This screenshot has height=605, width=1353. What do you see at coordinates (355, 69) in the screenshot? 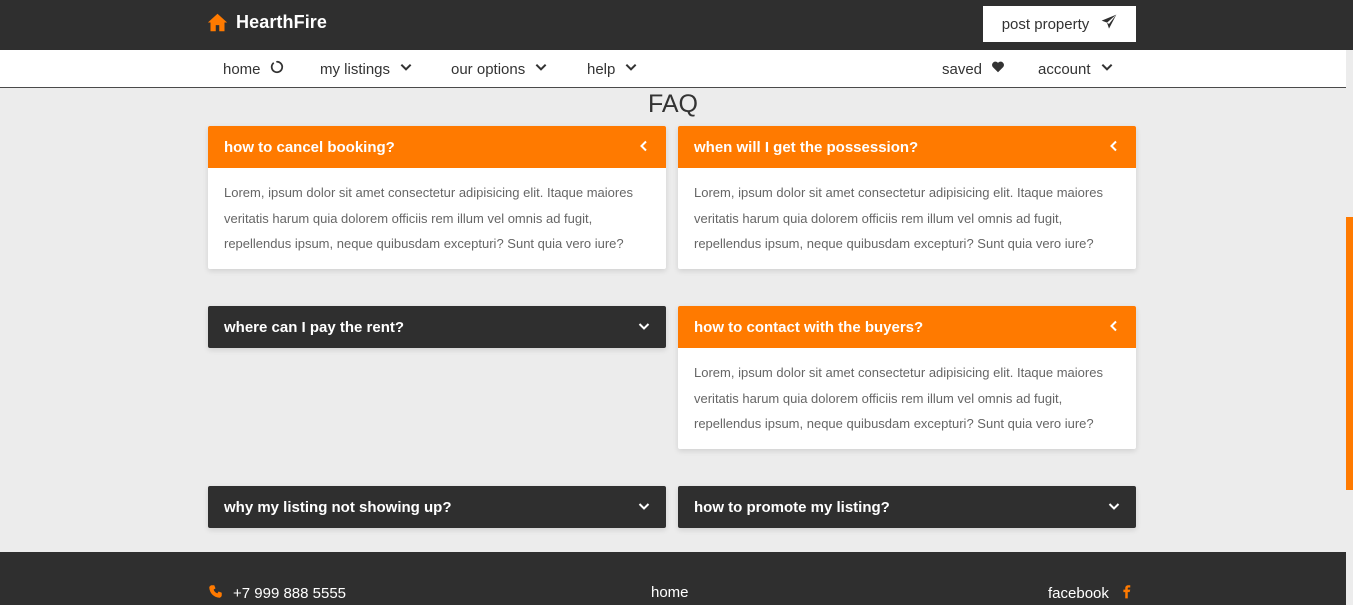
I see `nav-my-listings-label: my listings` at bounding box center [355, 69].